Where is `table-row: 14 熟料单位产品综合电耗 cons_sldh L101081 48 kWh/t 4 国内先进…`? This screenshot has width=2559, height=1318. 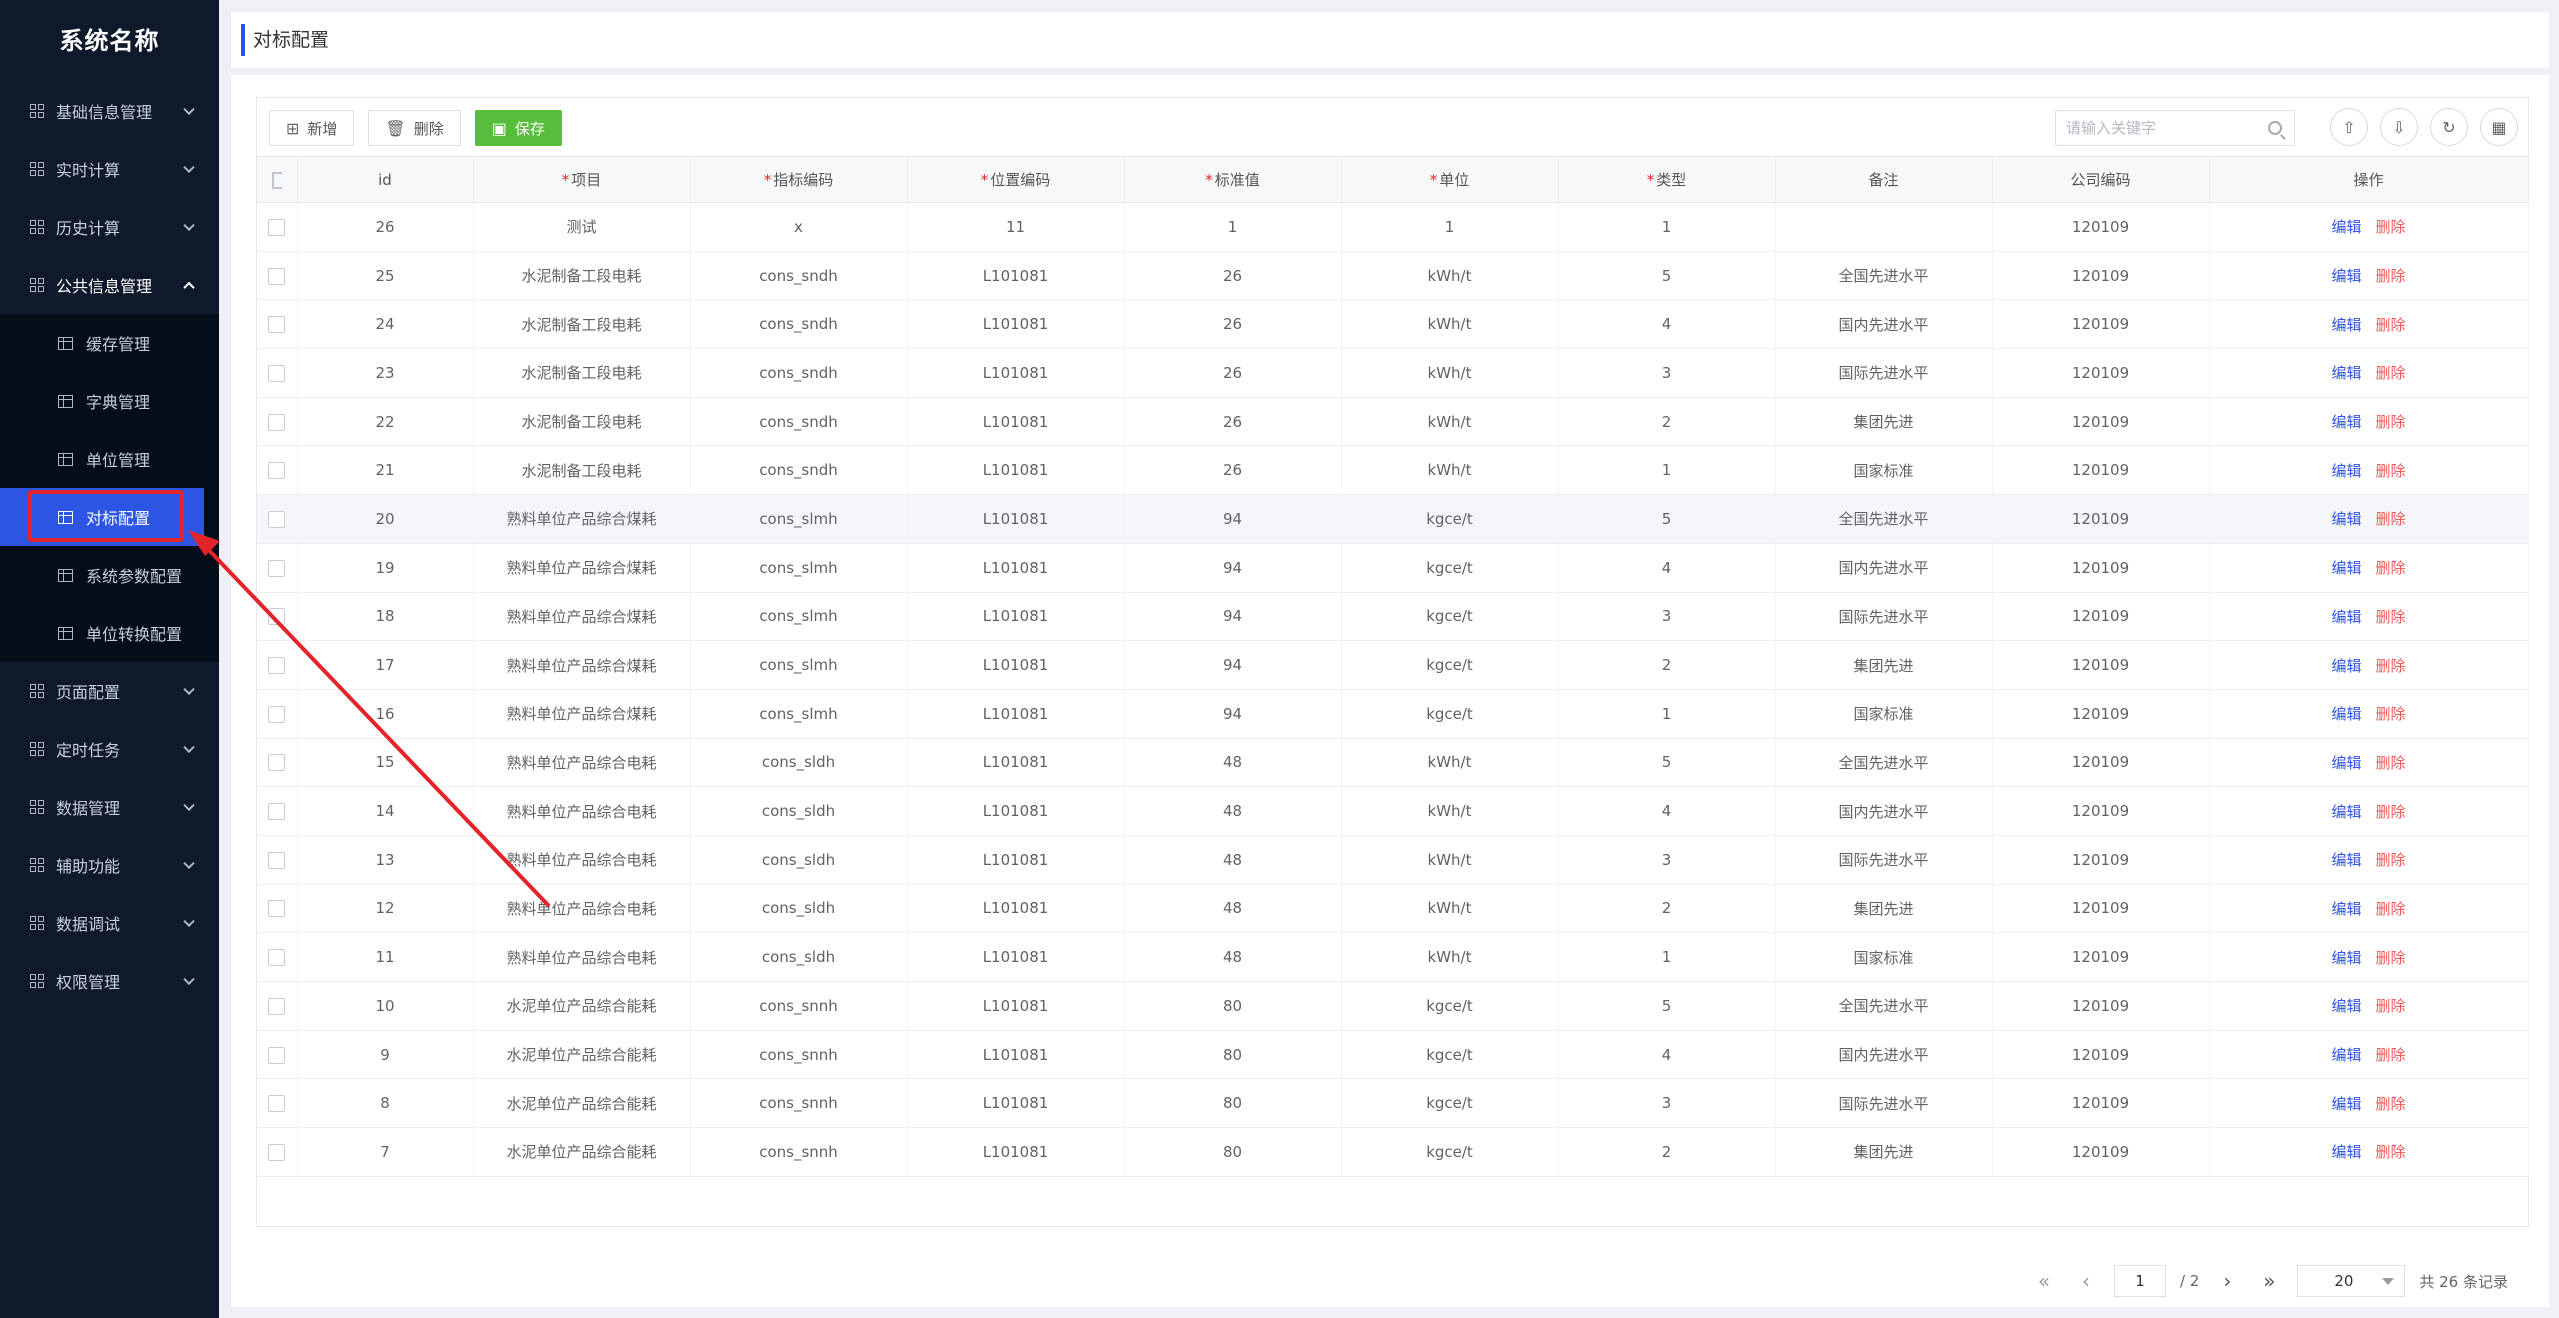 table-row: 14 熟料单位产品综合电耗 cons_sldh L101081 48 kWh/t 4 国内先进… is located at coordinates (1393, 811).